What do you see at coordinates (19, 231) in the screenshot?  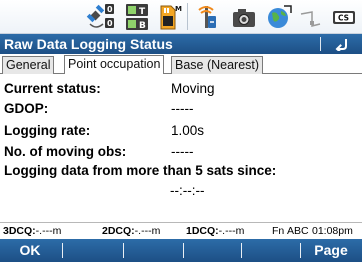 I see `dcq3-label: 3DCQ:` at bounding box center [19, 231].